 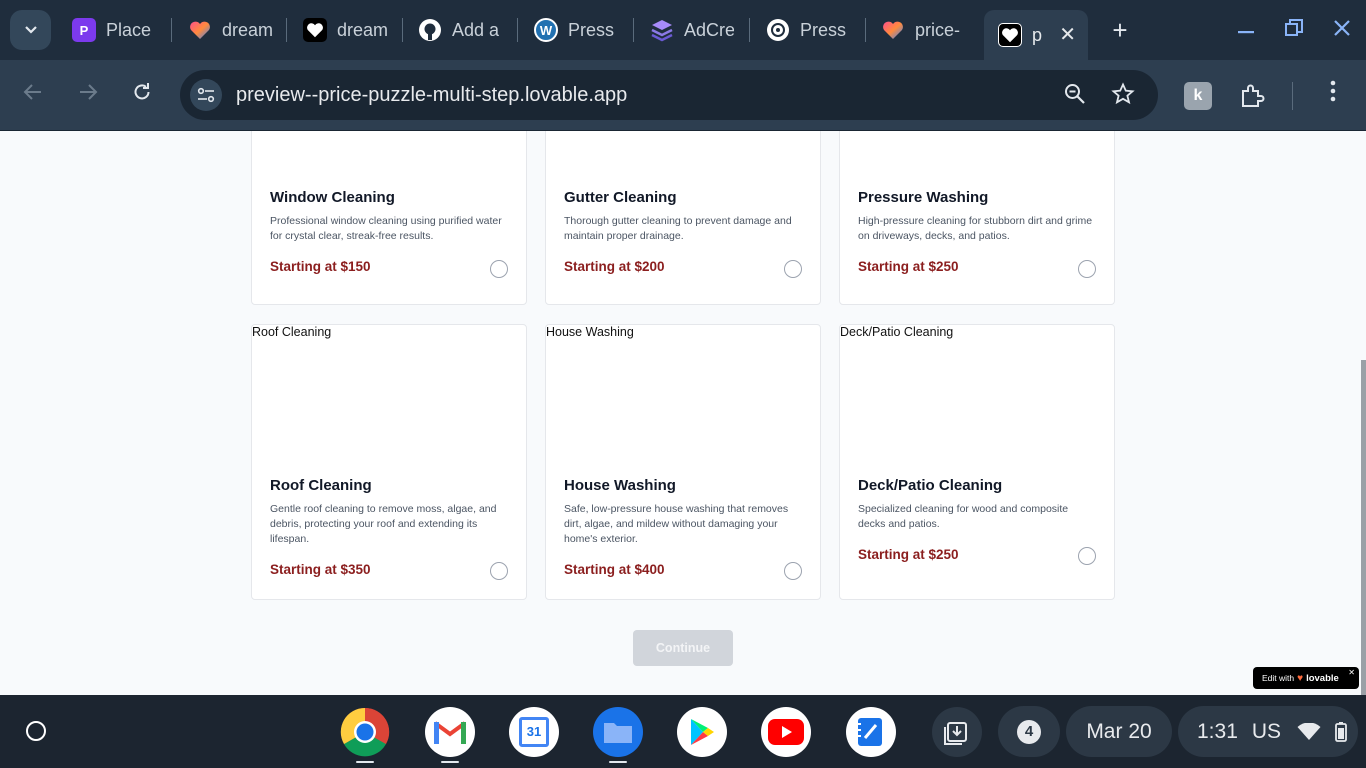 I want to click on tab-title: p, so click(x=1037, y=34).